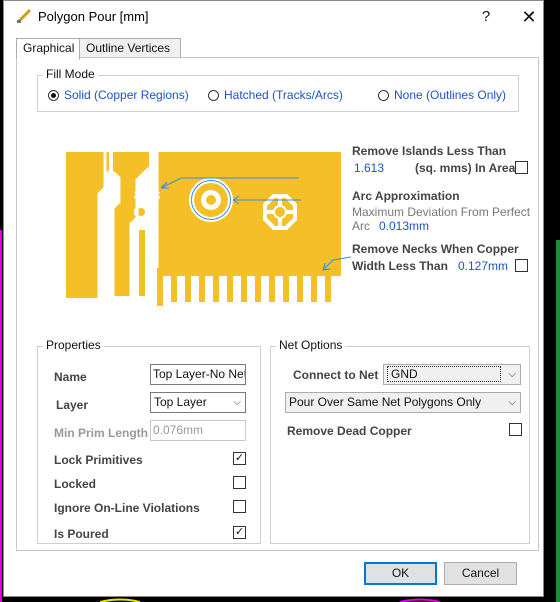 This screenshot has height=602, width=560. I want to click on pour-mode-value: Pour Over Same Net Polygons Only, so click(385, 402).